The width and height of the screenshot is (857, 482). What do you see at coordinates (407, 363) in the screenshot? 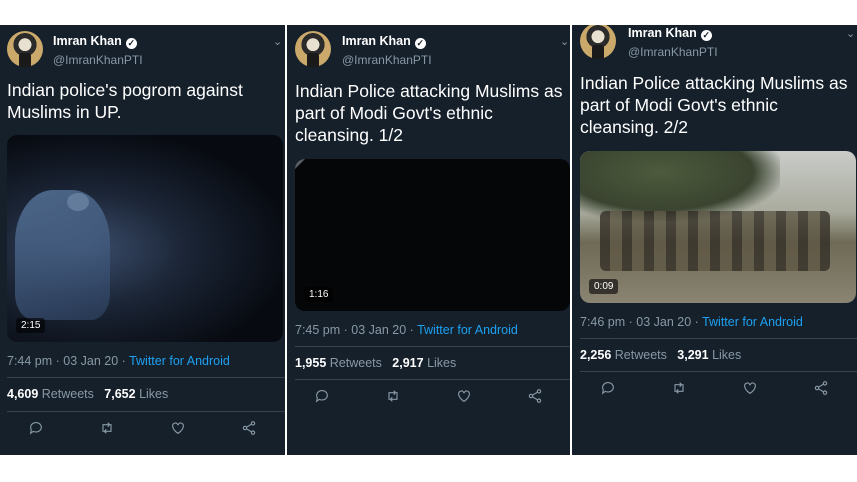
I see `like-count: 2,917` at bounding box center [407, 363].